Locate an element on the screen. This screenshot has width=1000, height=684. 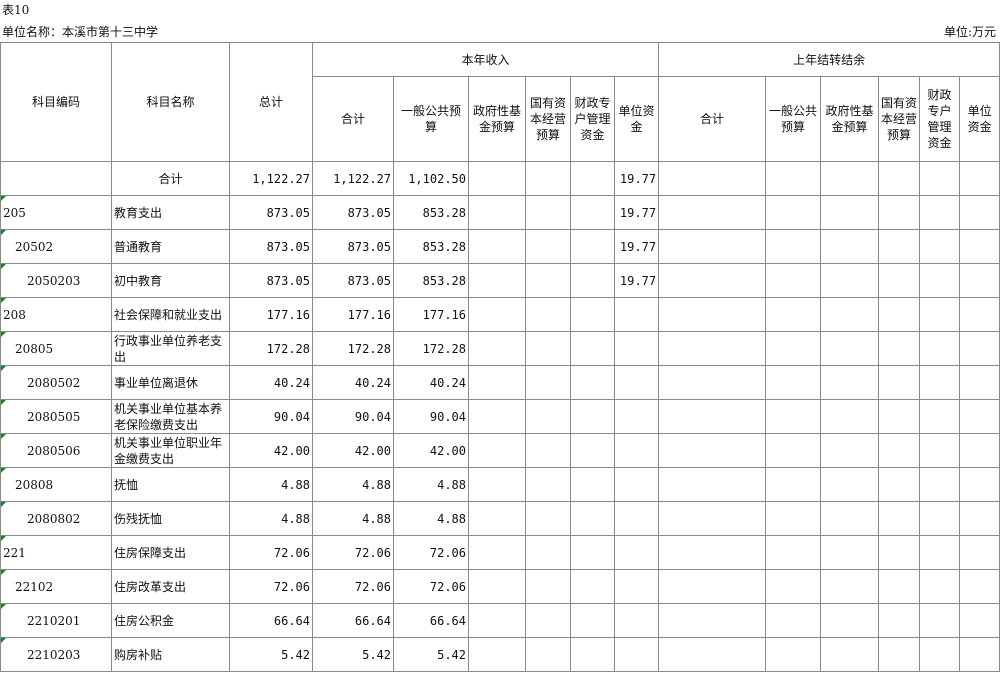
table-row: 2080802 伤残抚恤 4.88 4.88 4.88 is located at coordinates (500, 518).